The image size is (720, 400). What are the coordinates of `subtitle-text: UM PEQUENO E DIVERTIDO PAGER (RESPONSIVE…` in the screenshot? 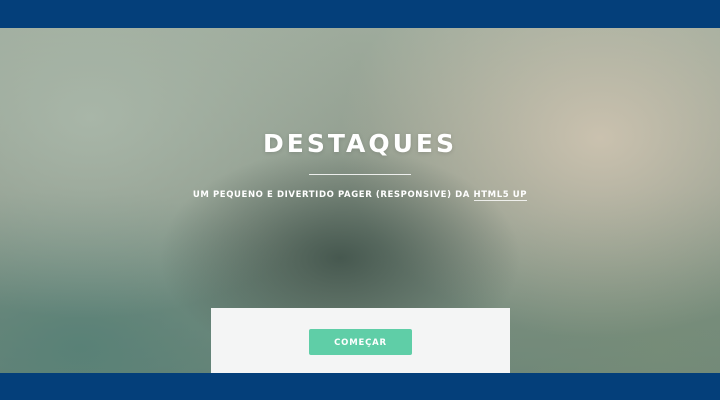 It's located at (333, 195).